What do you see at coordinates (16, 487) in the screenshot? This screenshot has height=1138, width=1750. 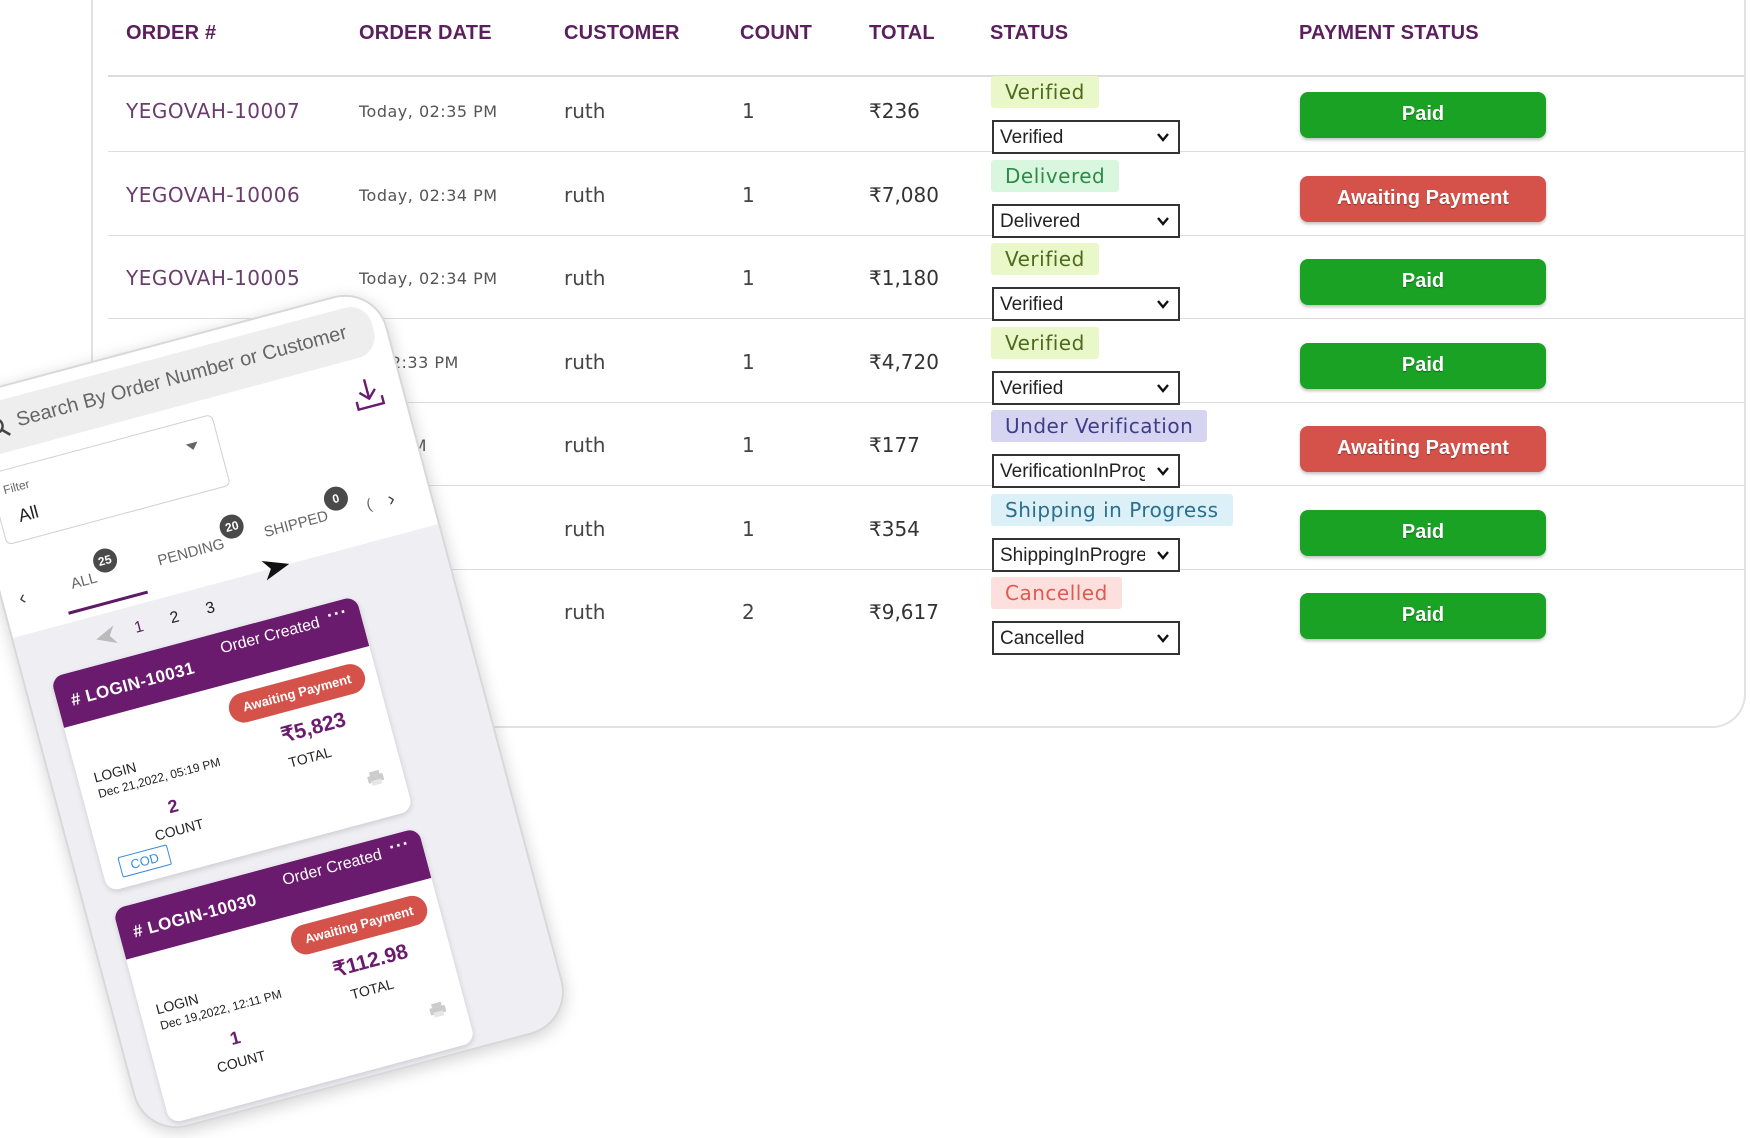 I see `filter-label: Filter` at bounding box center [16, 487].